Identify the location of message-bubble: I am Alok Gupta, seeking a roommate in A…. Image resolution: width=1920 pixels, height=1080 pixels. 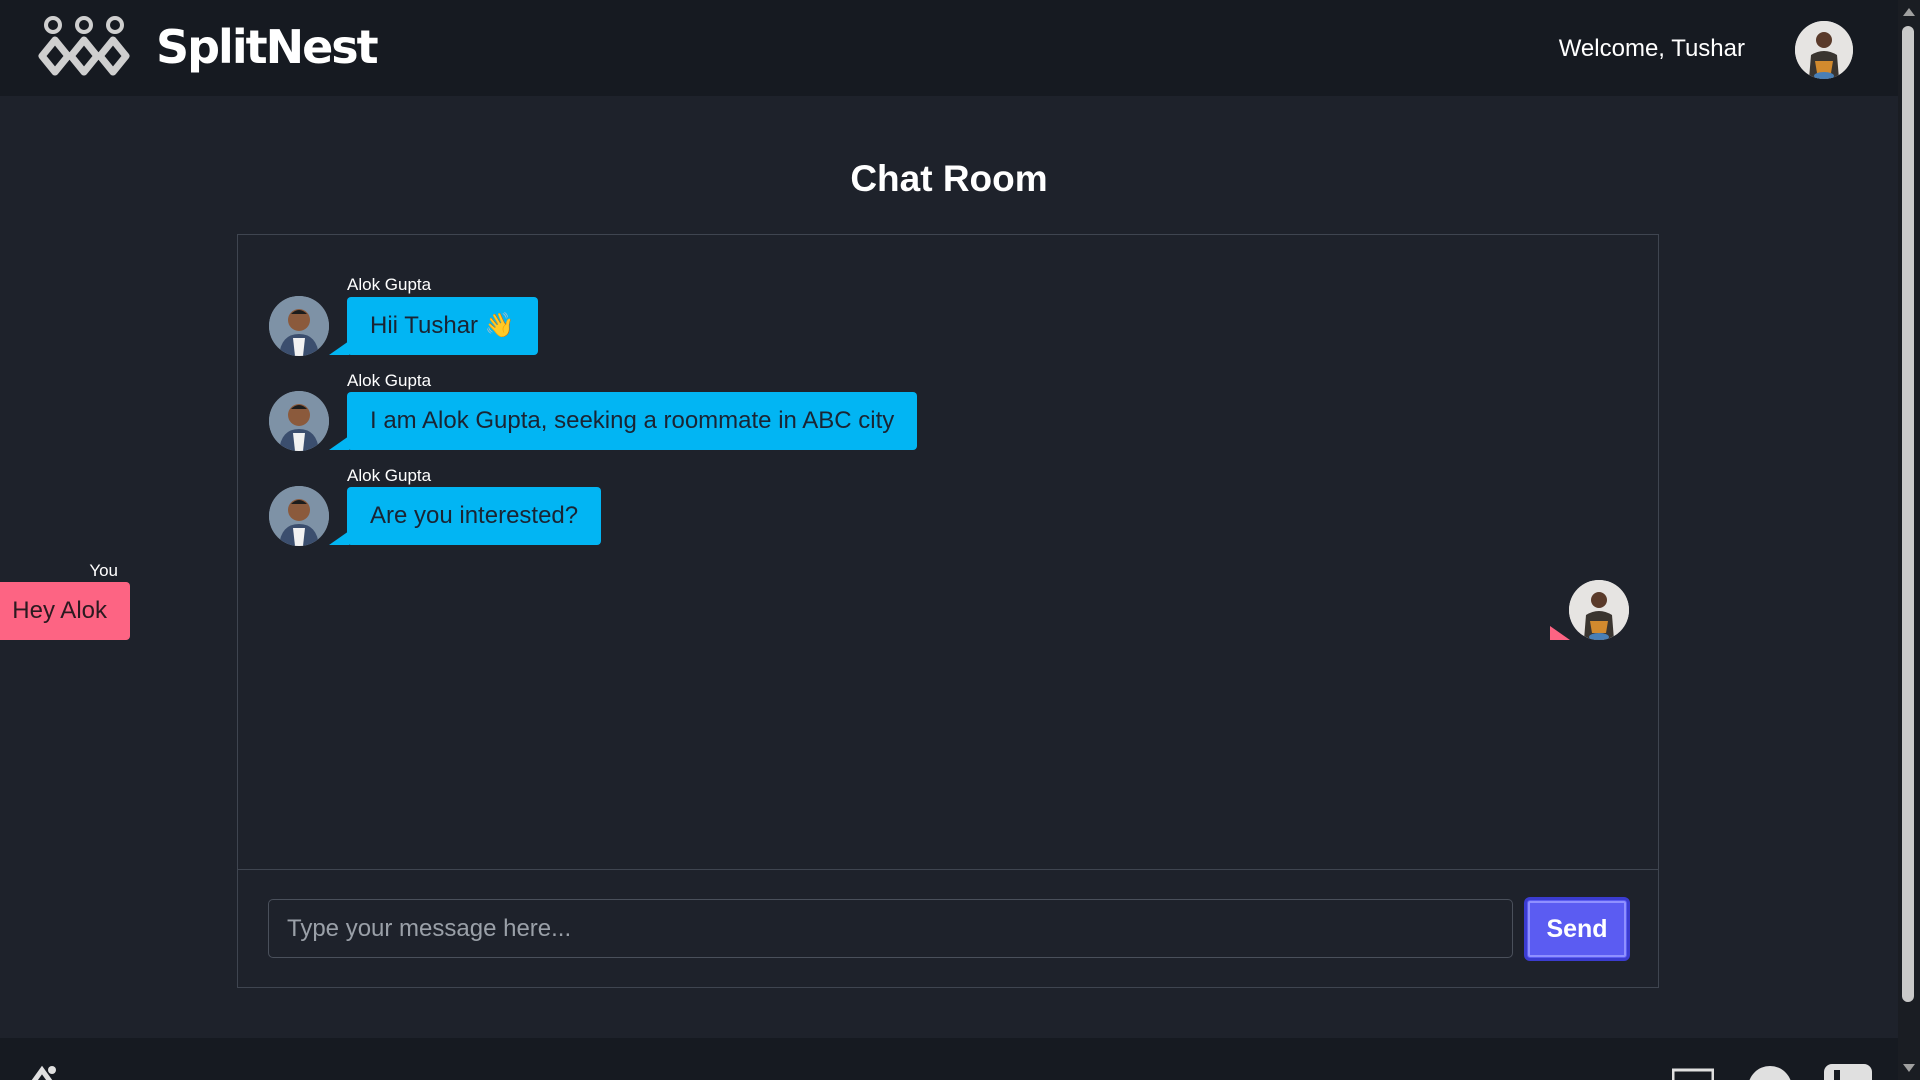
(632, 421).